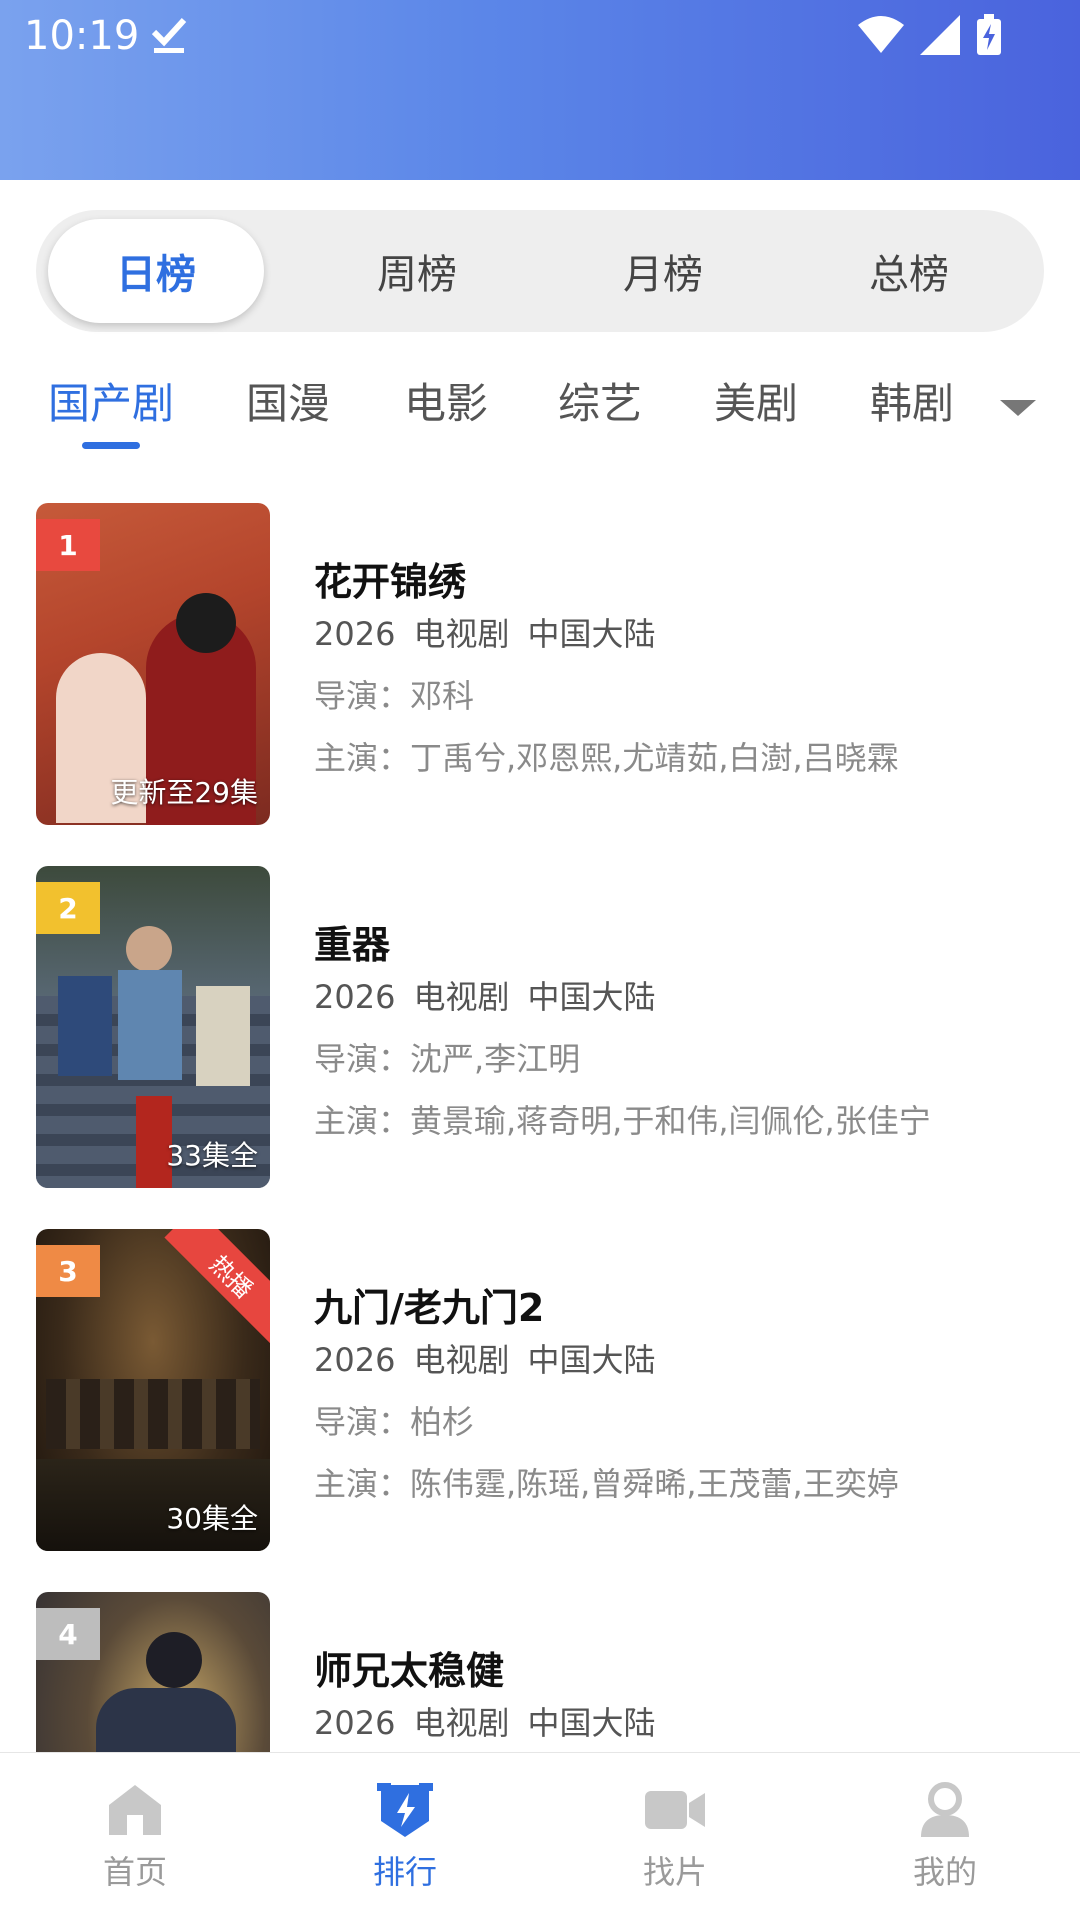  What do you see at coordinates (68, 1271) in the screenshot?
I see `rank-badge: 3` at bounding box center [68, 1271].